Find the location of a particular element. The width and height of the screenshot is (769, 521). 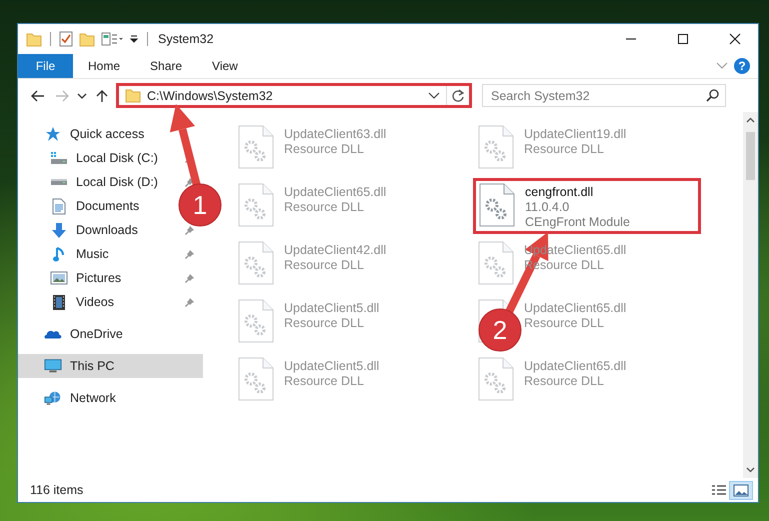

file-name: cengfront.dll is located at coordinates (577, 192).